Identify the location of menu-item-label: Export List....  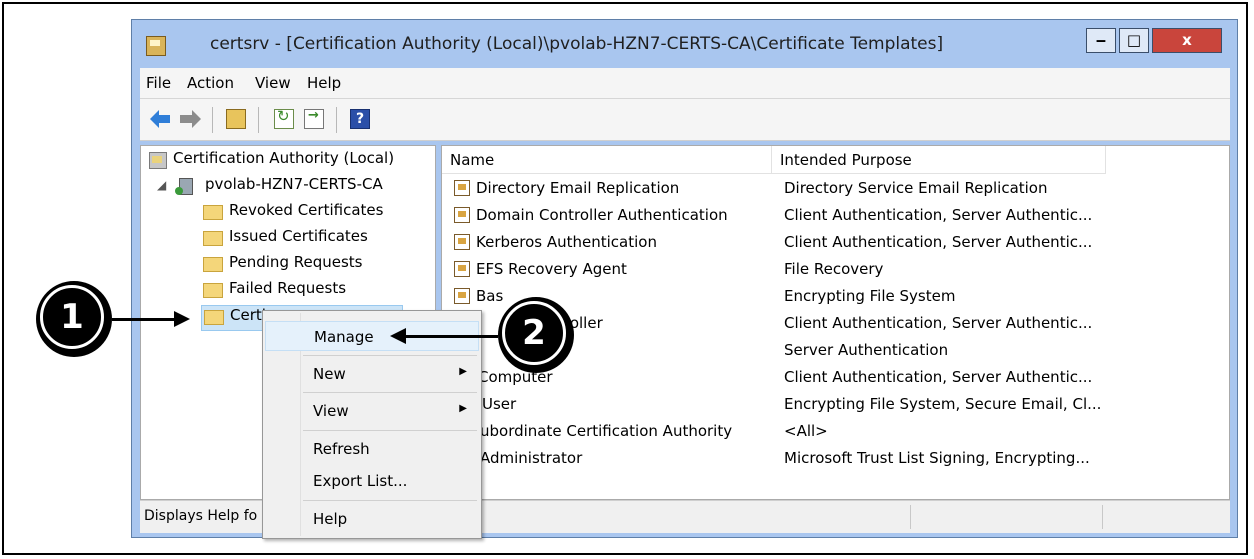
(360, 481).